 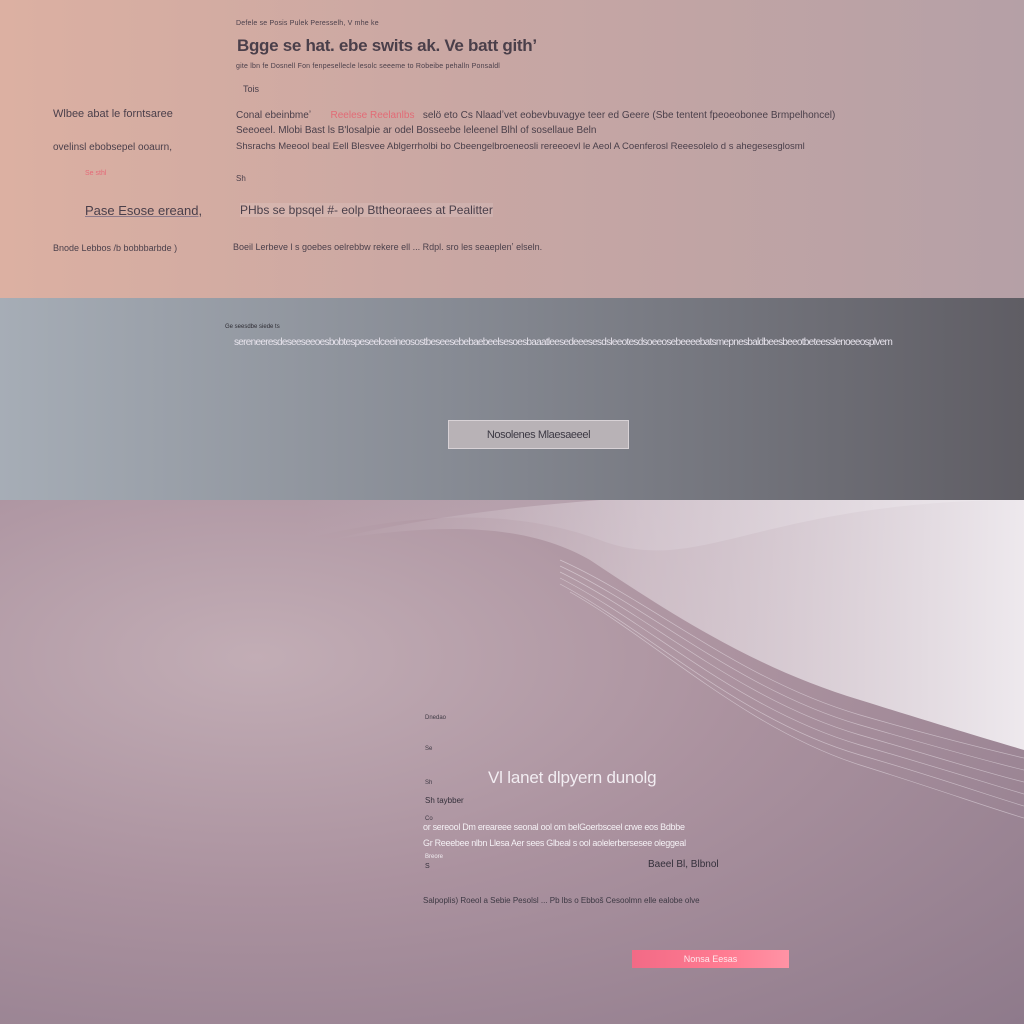 I want to click on feature-subtitle: Sh taybber, so click(x=444, y=800).